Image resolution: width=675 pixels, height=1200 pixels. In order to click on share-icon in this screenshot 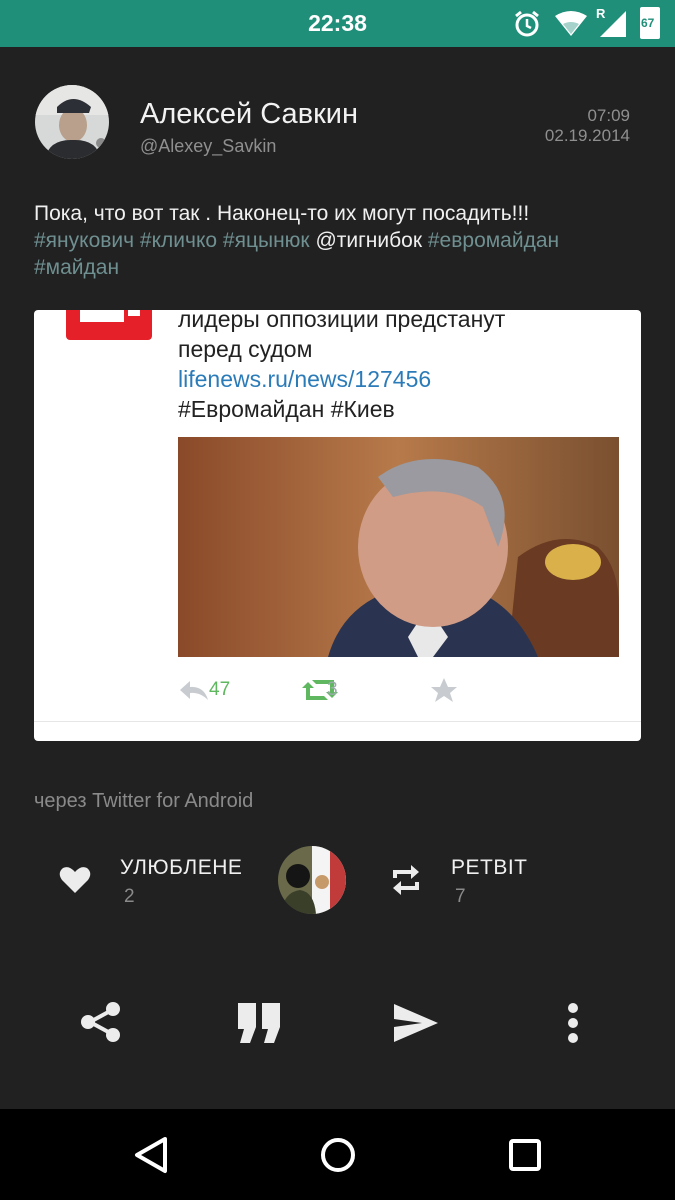, I will do `click(101, 1022)`.